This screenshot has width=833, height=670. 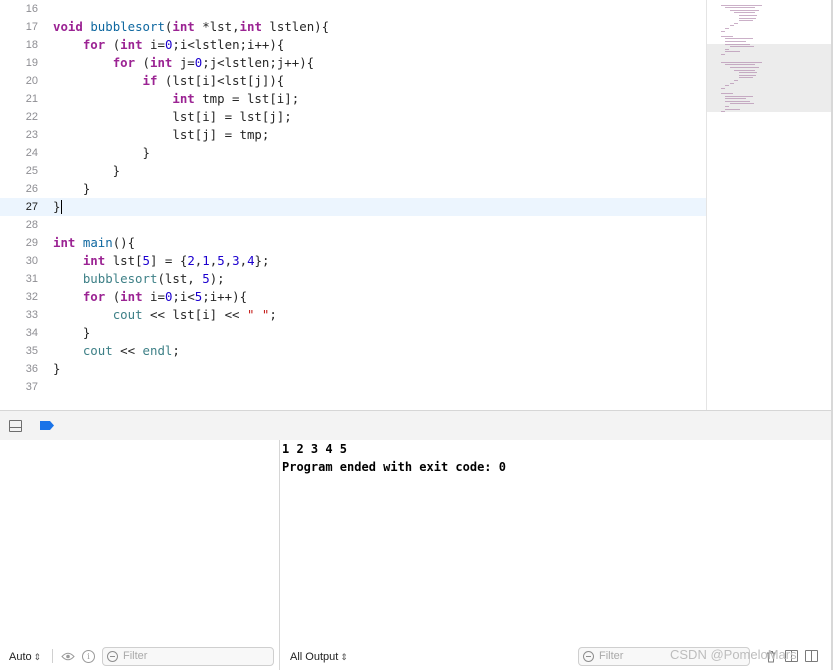 I want to click on code-token: for, so click(x=94, y=44).